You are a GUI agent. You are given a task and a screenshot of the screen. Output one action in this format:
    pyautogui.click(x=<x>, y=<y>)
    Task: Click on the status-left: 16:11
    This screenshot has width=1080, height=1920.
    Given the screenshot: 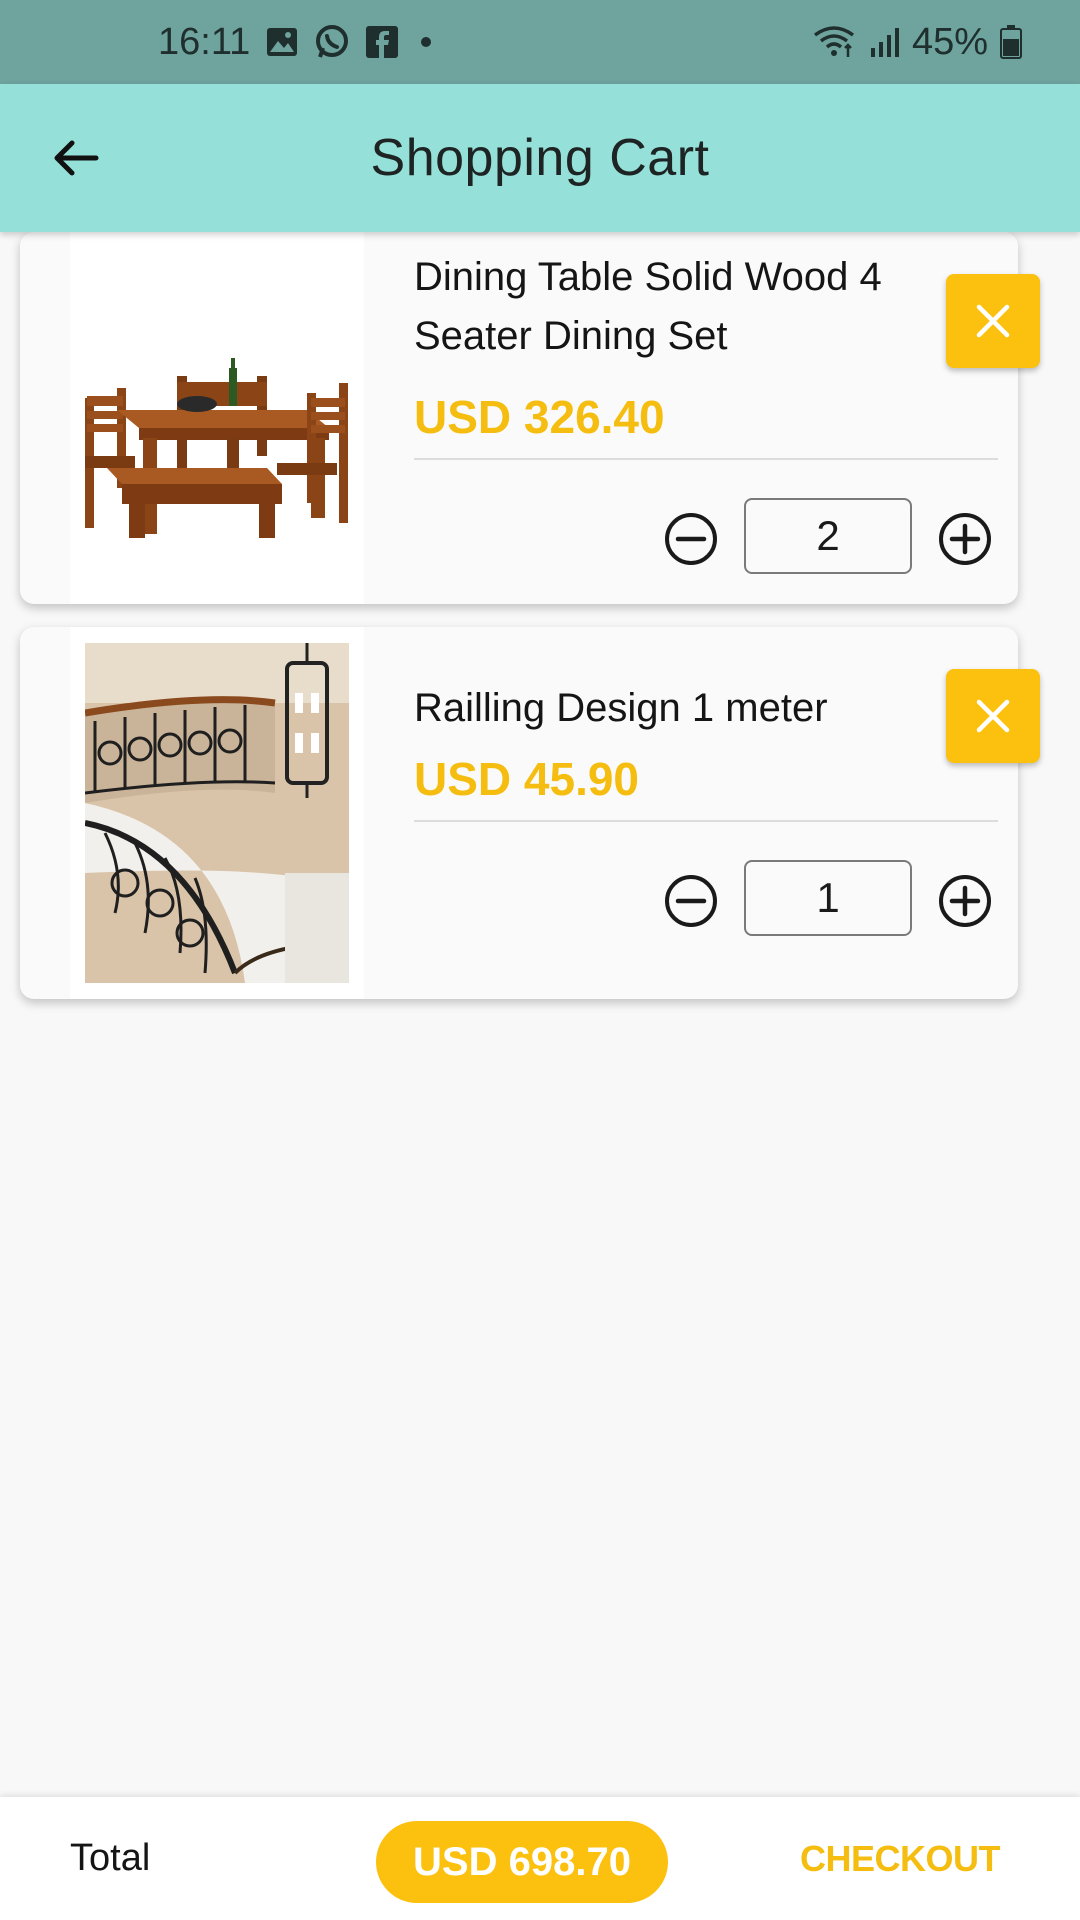 What is the action you would take?
    pyautogui.click(x=298, y=42)
    